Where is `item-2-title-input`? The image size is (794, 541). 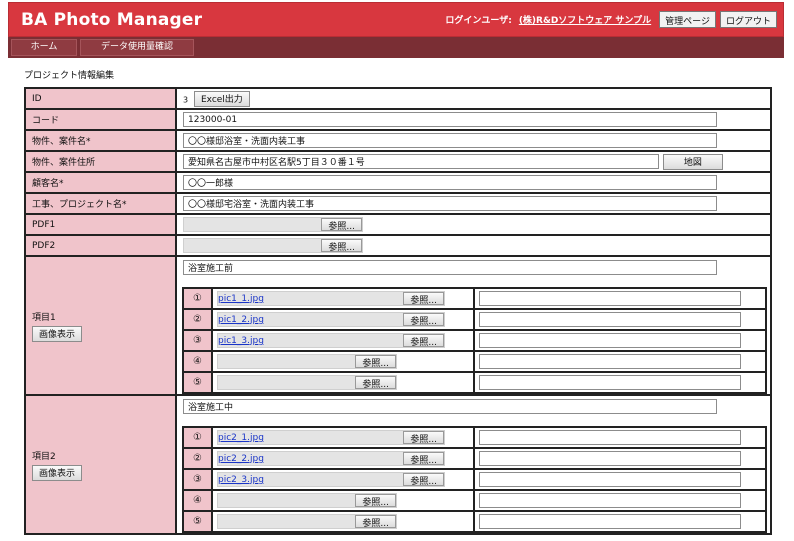
item-2-title-input is located at coordinates (450, 406).